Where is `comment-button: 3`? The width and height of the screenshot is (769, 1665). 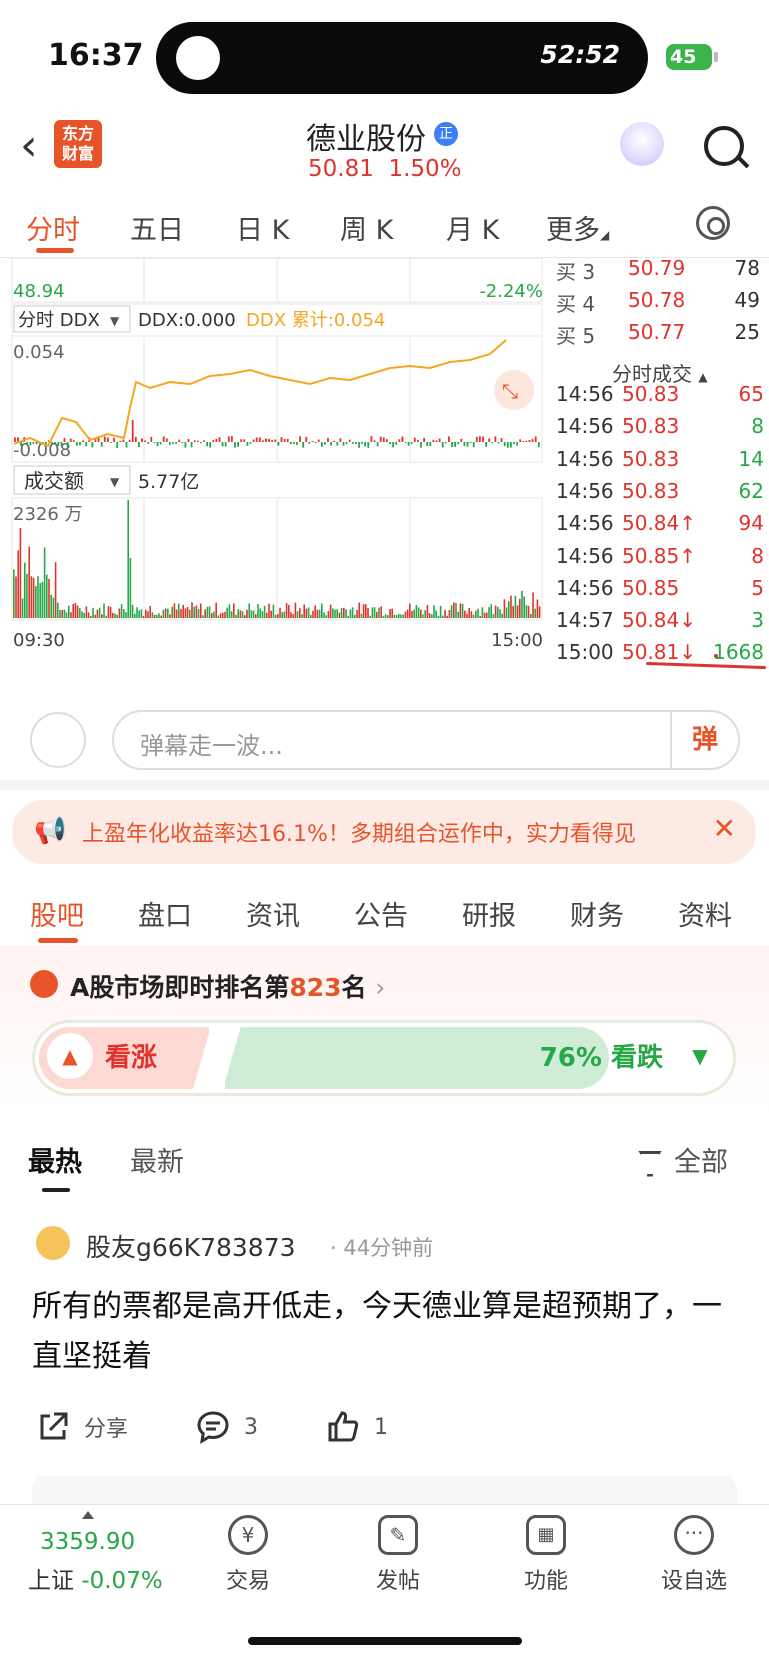 comment-button: 3 is located at coordinates (227, 1427).